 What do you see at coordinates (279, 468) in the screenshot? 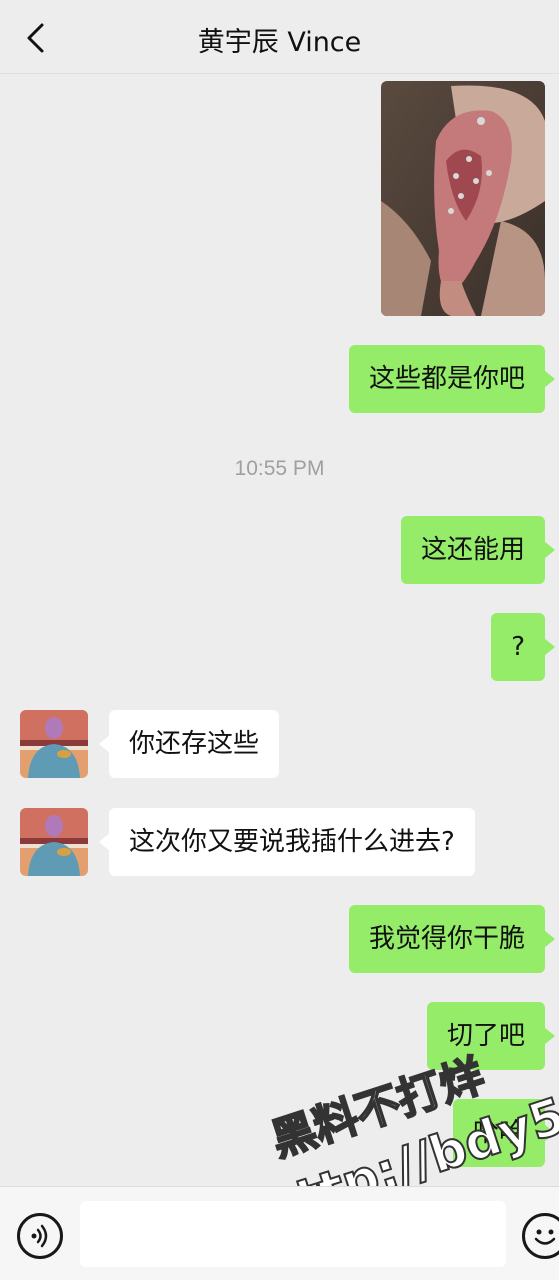
I see `message-timestamp: 10:55 PM` at bounding box center [279, 468].